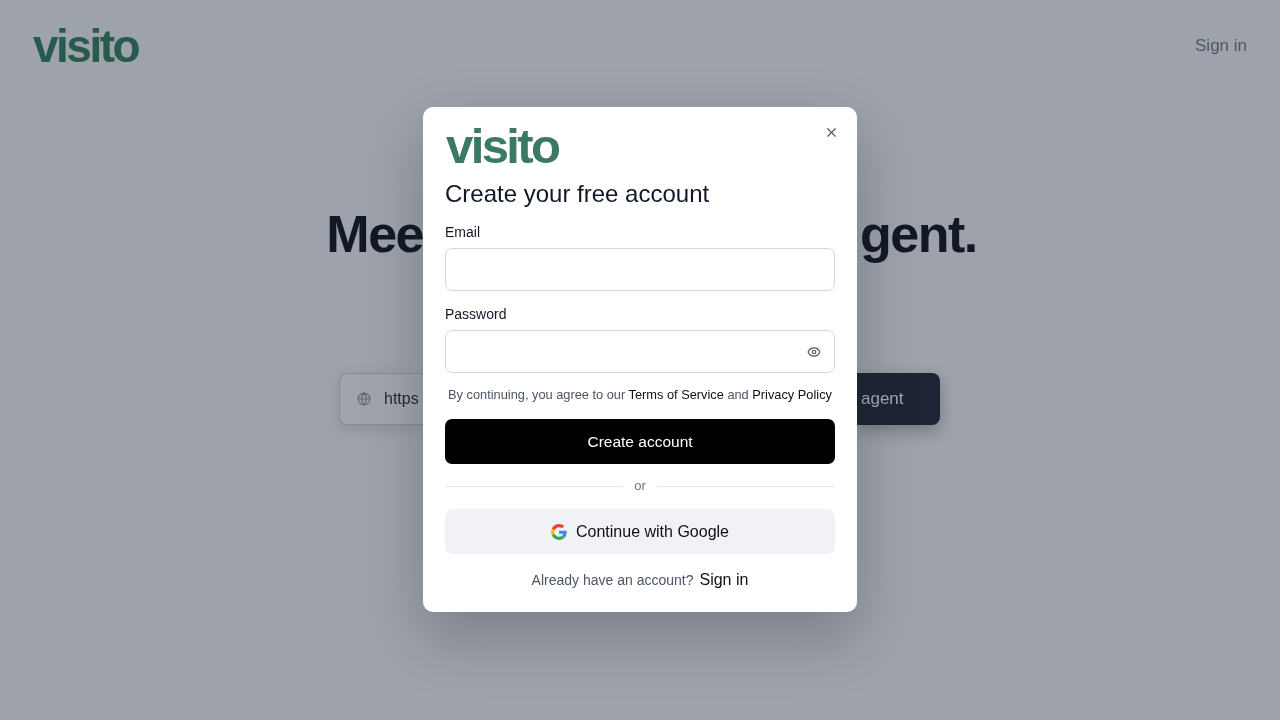  I want to click on terms-link: Privacy Policy, so click(792, 394).